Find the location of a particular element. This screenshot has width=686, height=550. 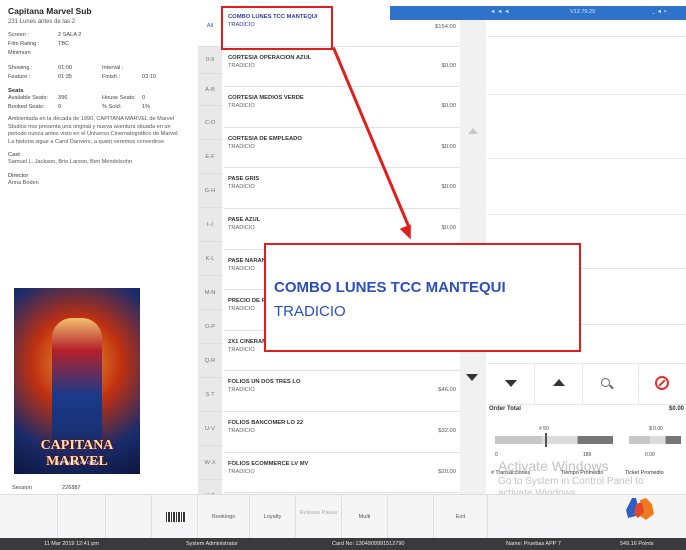

bookings-button: Bookings is located at coordinates (224, 517).